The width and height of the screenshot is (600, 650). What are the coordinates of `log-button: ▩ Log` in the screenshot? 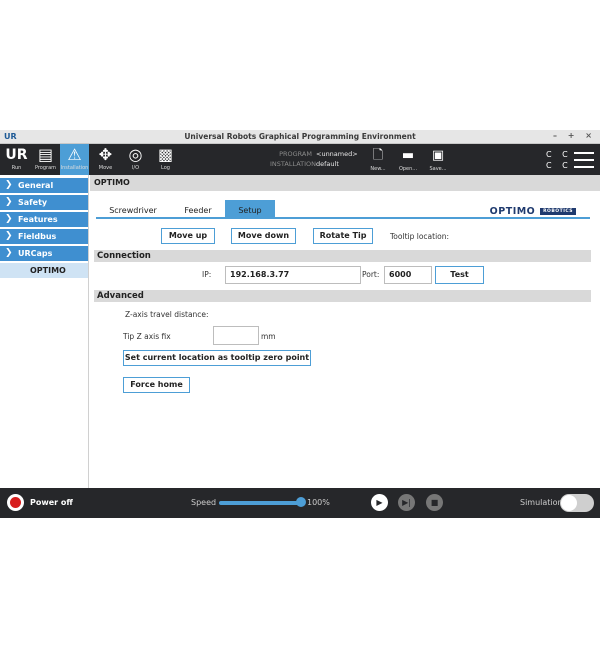 It's located at (165, 159).